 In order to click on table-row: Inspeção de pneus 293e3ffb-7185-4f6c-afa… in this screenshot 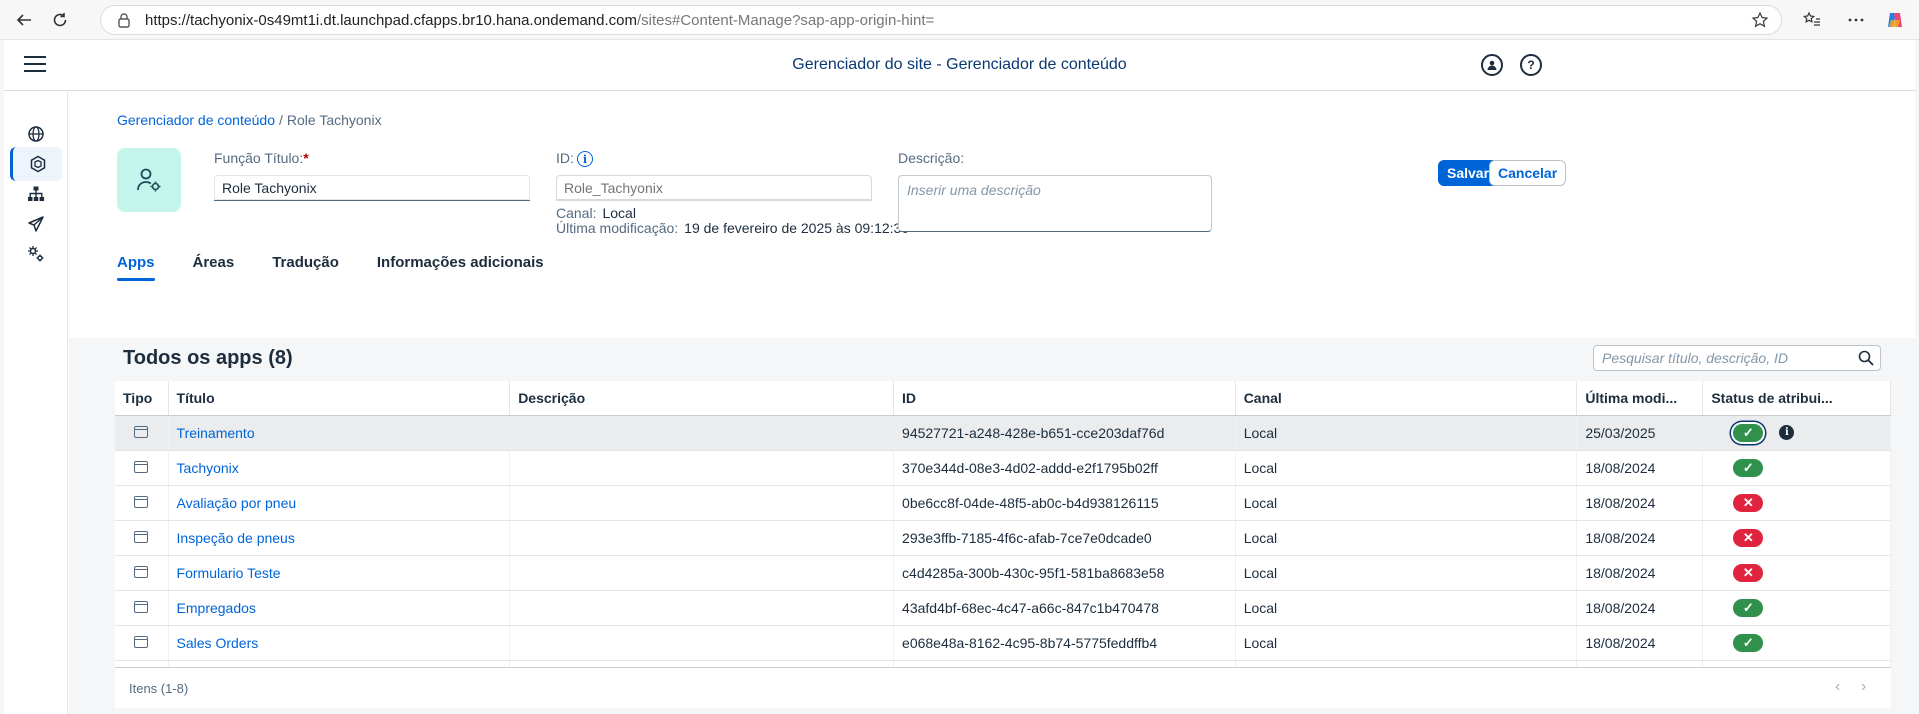, I will do `click(1003, 538)`.